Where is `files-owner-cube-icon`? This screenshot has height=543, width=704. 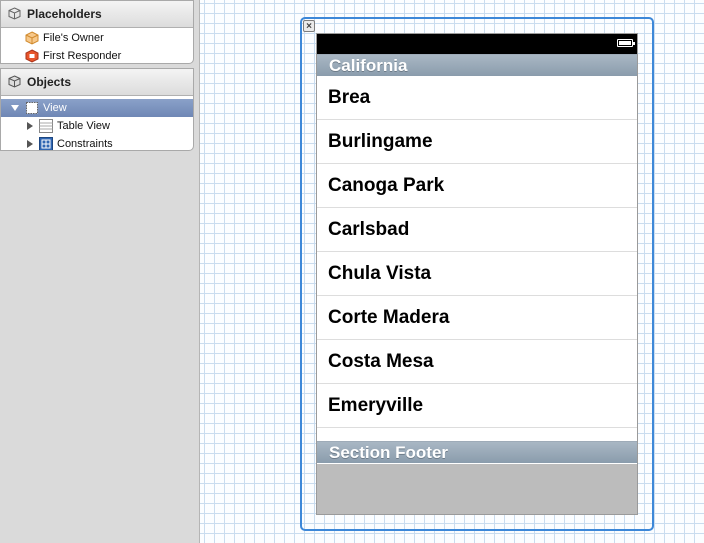 files-owner-cube-icon is located at coordinates (32, 38).